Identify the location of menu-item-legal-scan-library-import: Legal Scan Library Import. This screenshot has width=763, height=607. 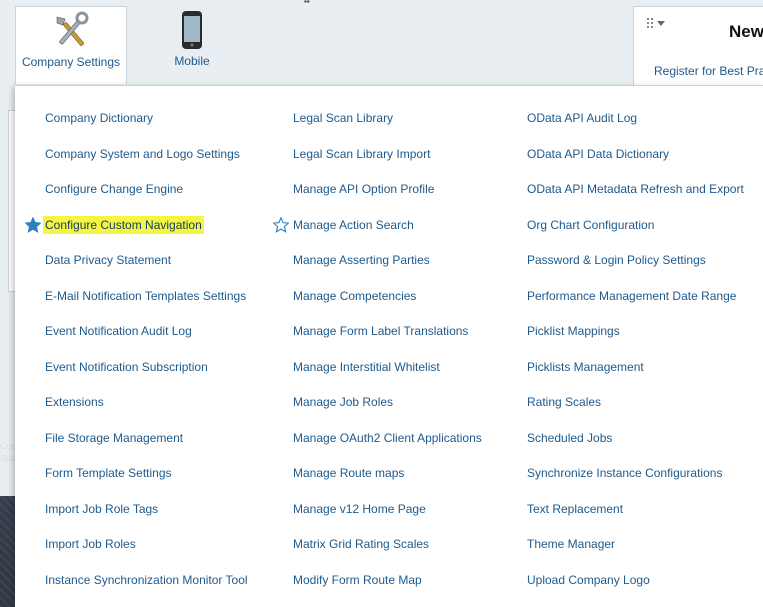
(361, 154).